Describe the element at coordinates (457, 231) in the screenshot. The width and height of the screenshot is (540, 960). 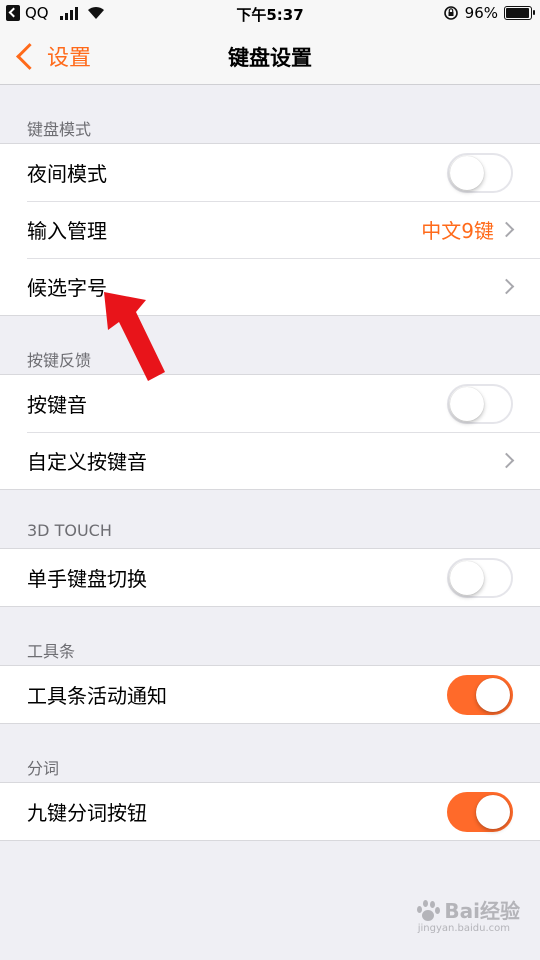
I see `row-value: 中文9键` at that location.